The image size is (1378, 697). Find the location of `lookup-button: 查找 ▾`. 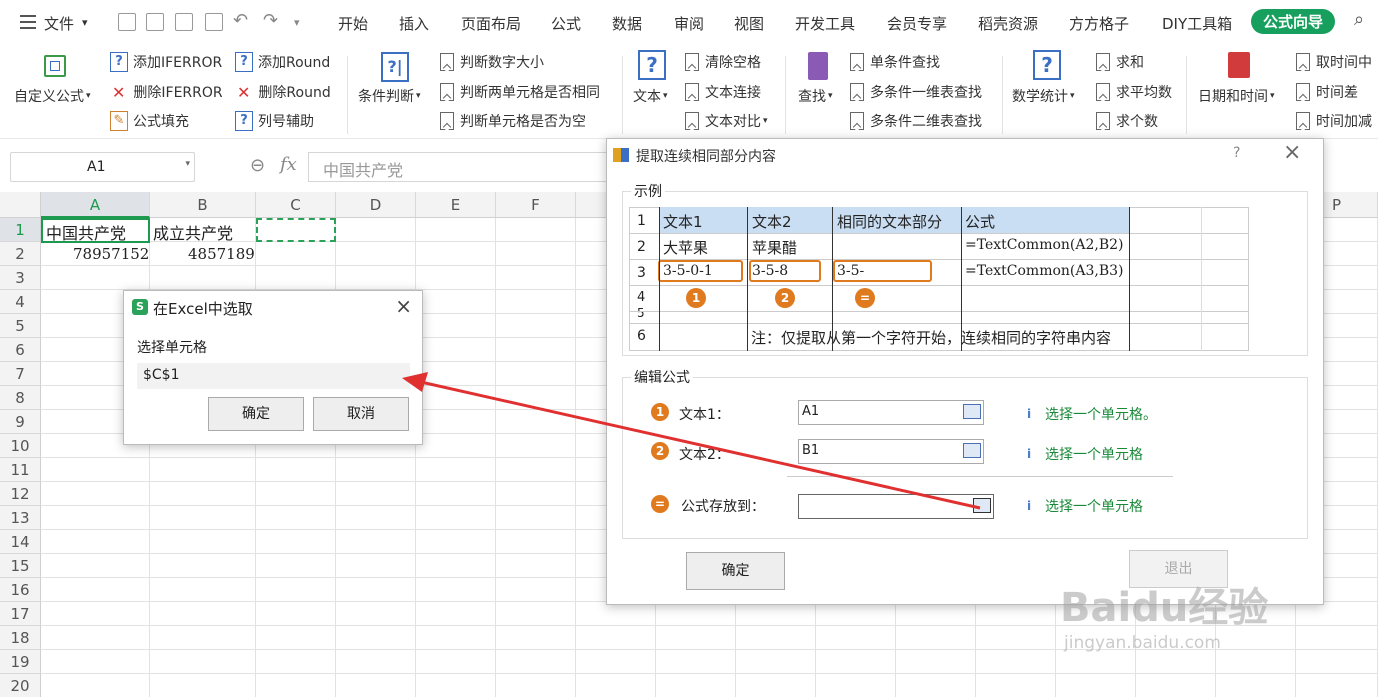

lookup-button: 查找 ▾ is located at coordinates (815, 96).